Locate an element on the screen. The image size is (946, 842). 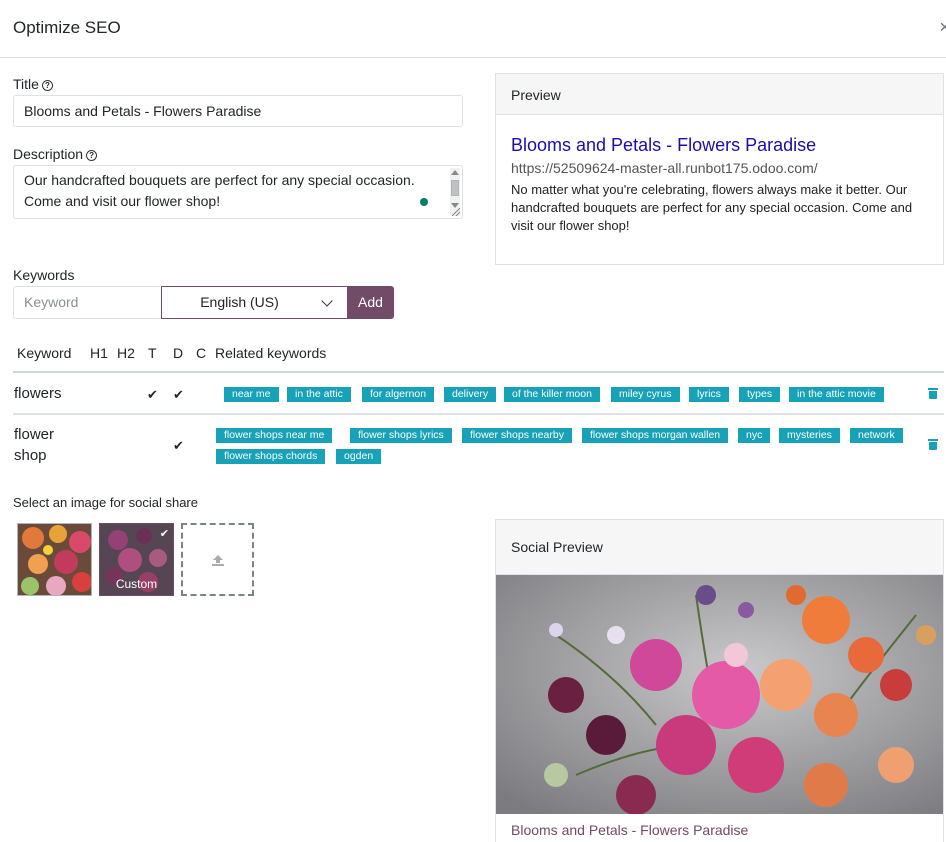
col-d: D is located at coordinates (178, 353).